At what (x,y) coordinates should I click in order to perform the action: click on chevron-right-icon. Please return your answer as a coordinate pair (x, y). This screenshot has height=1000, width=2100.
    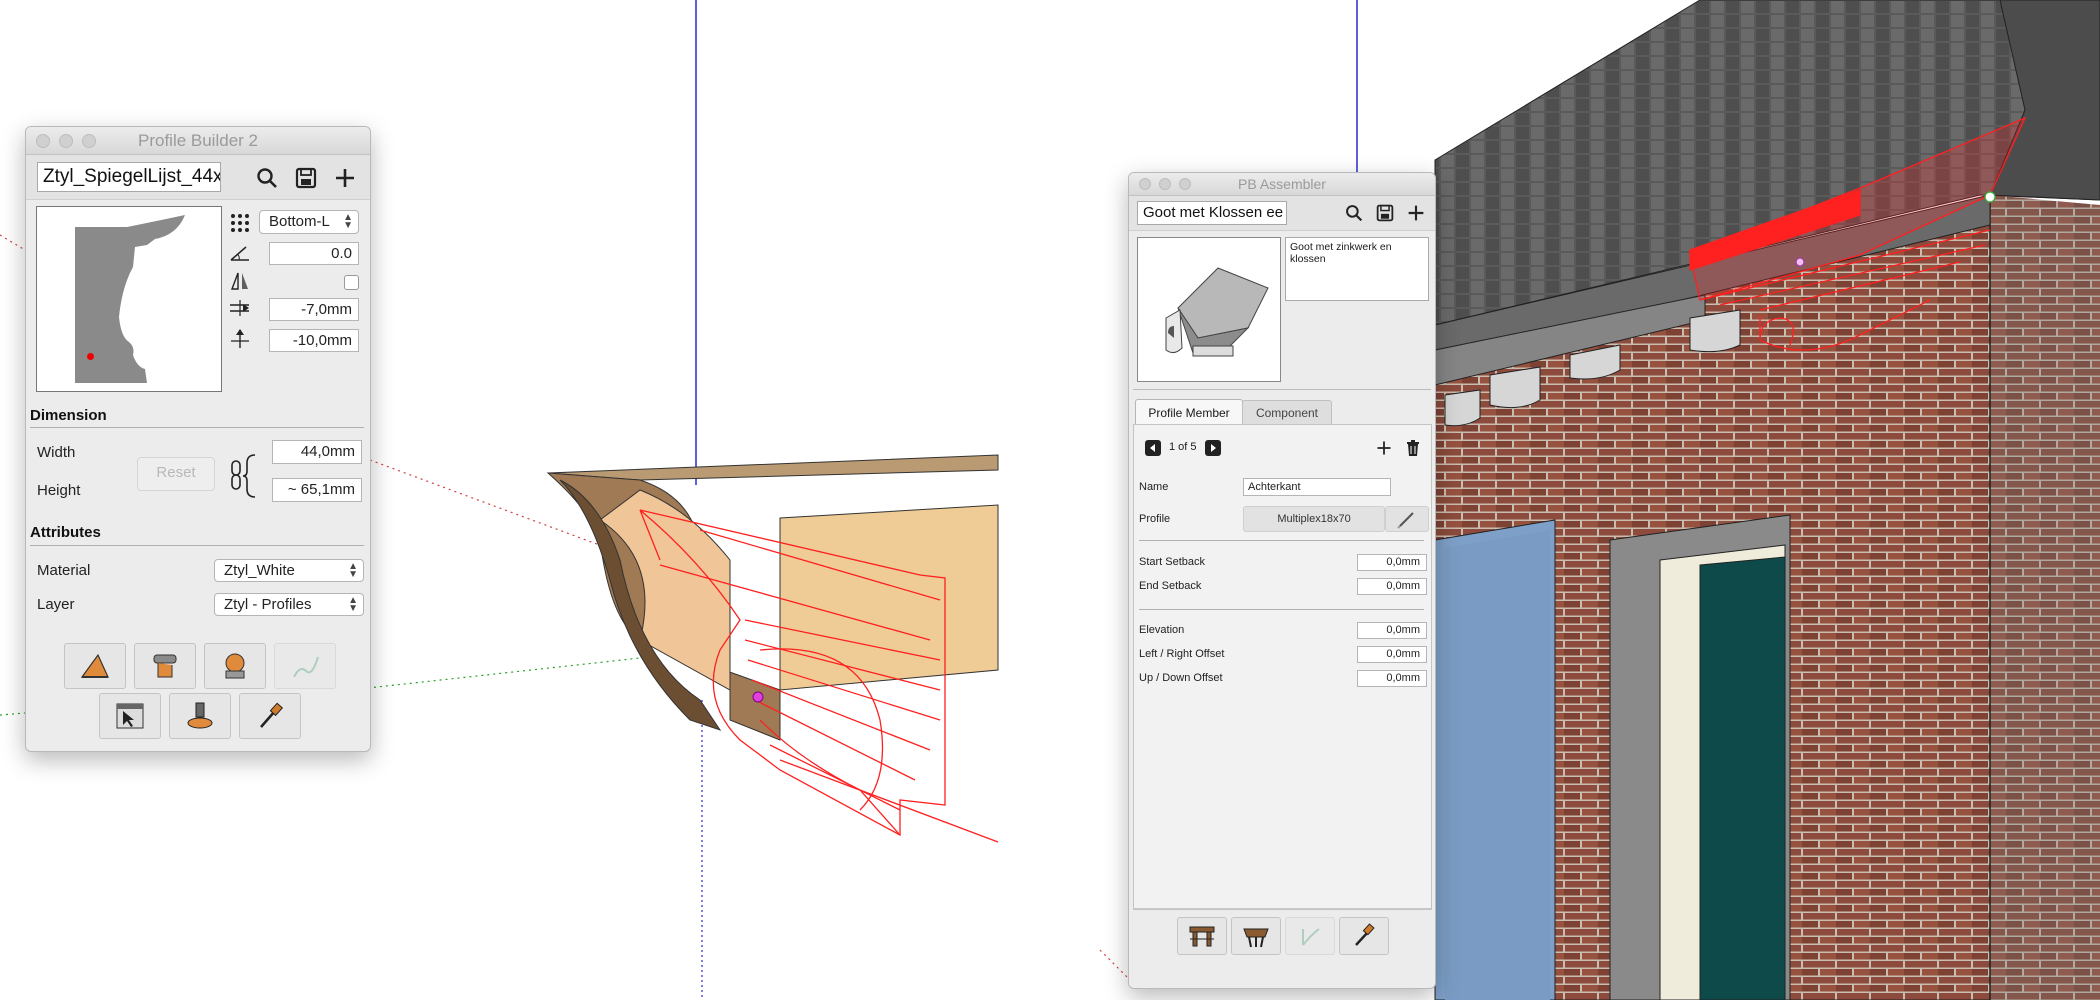
    Looking at the image, I should click on (1213, 448).